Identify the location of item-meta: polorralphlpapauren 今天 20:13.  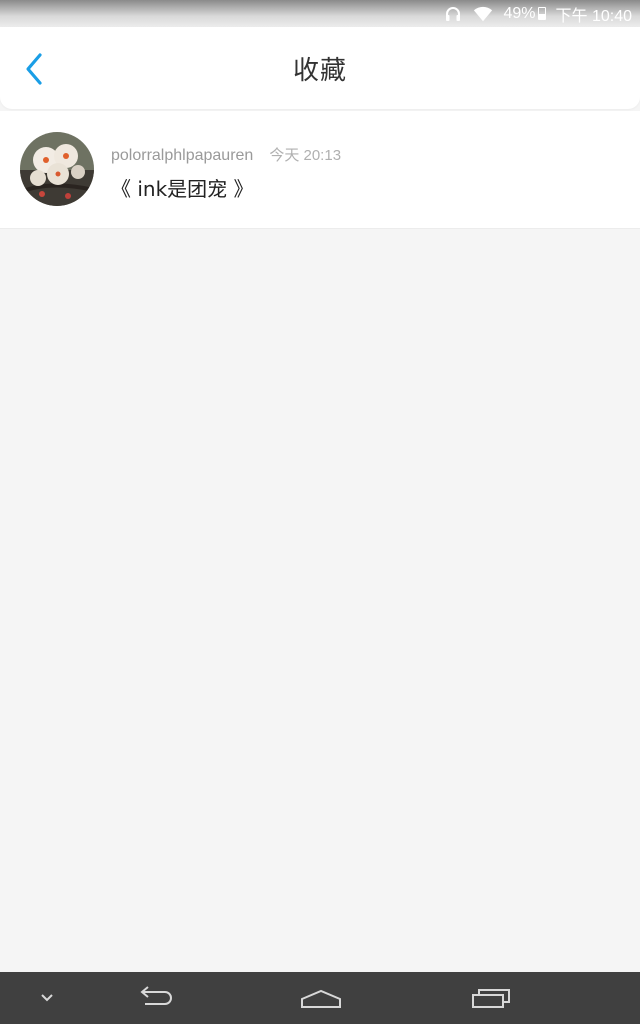
(226, 154).